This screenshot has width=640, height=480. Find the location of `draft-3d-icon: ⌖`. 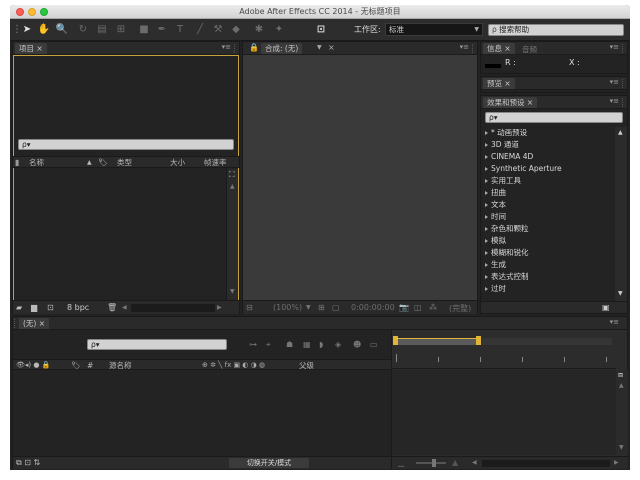

draft-3d-icon: ⌖ is located at coordinates (268, 345).